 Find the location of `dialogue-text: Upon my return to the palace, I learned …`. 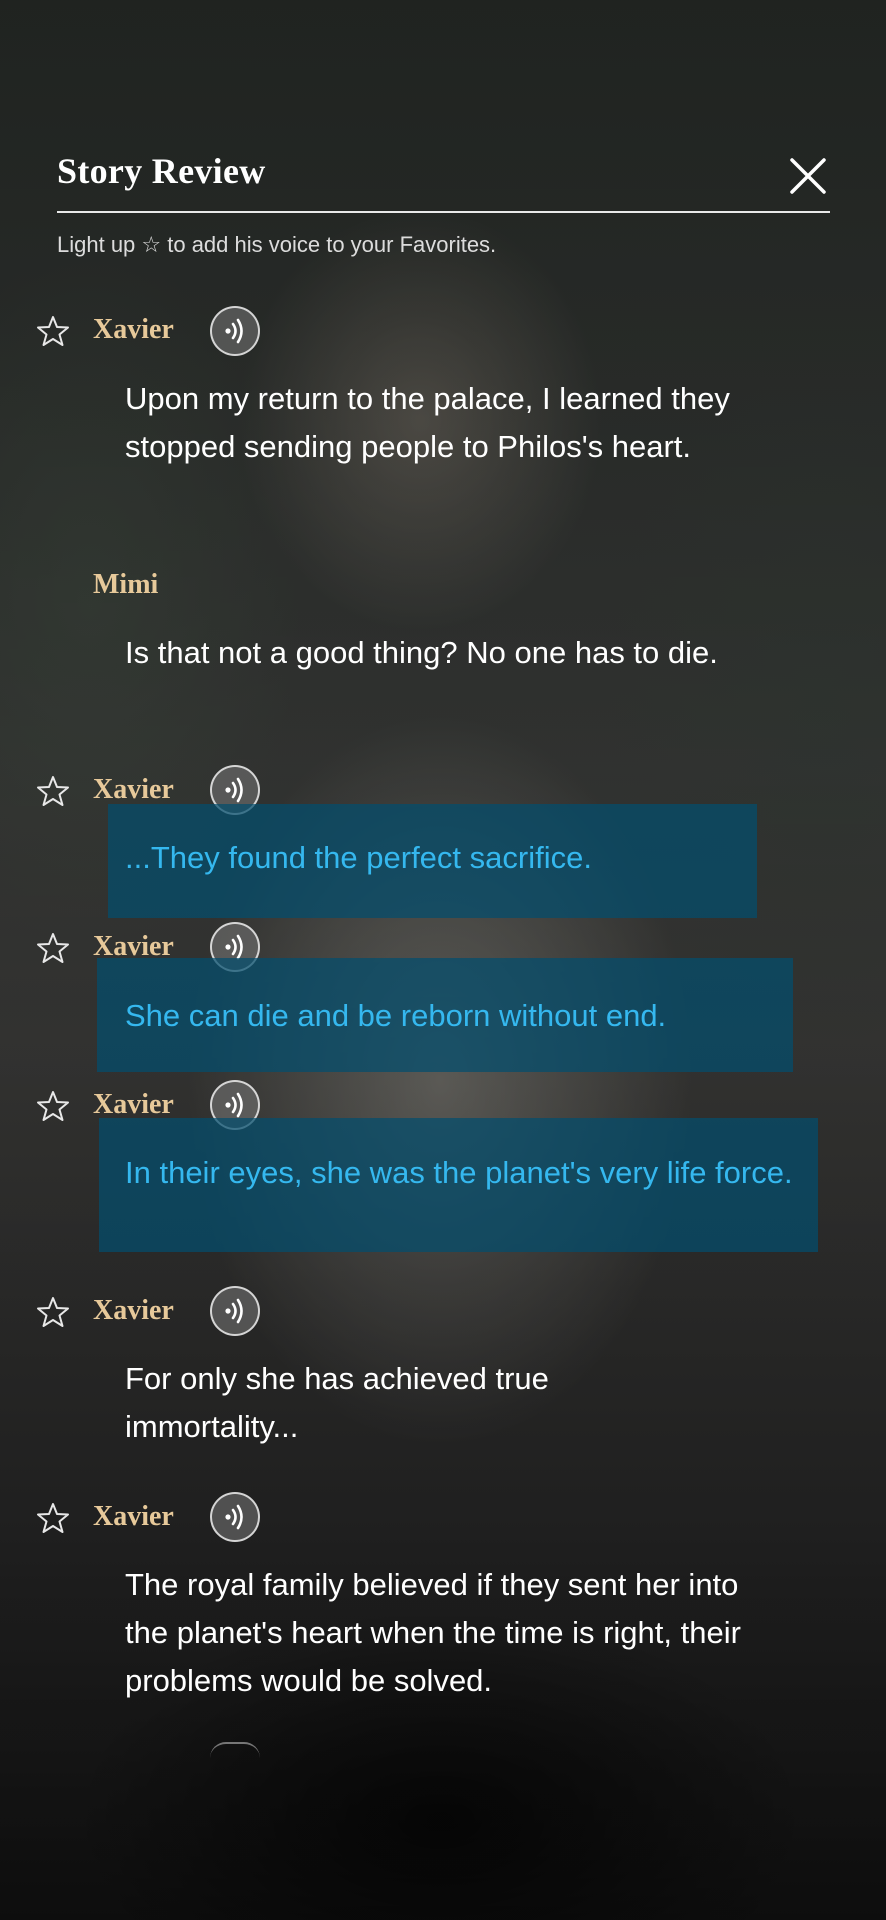

dialogue-text: Upon my return to the palace, I learned … is located at coordinates (427, 422).